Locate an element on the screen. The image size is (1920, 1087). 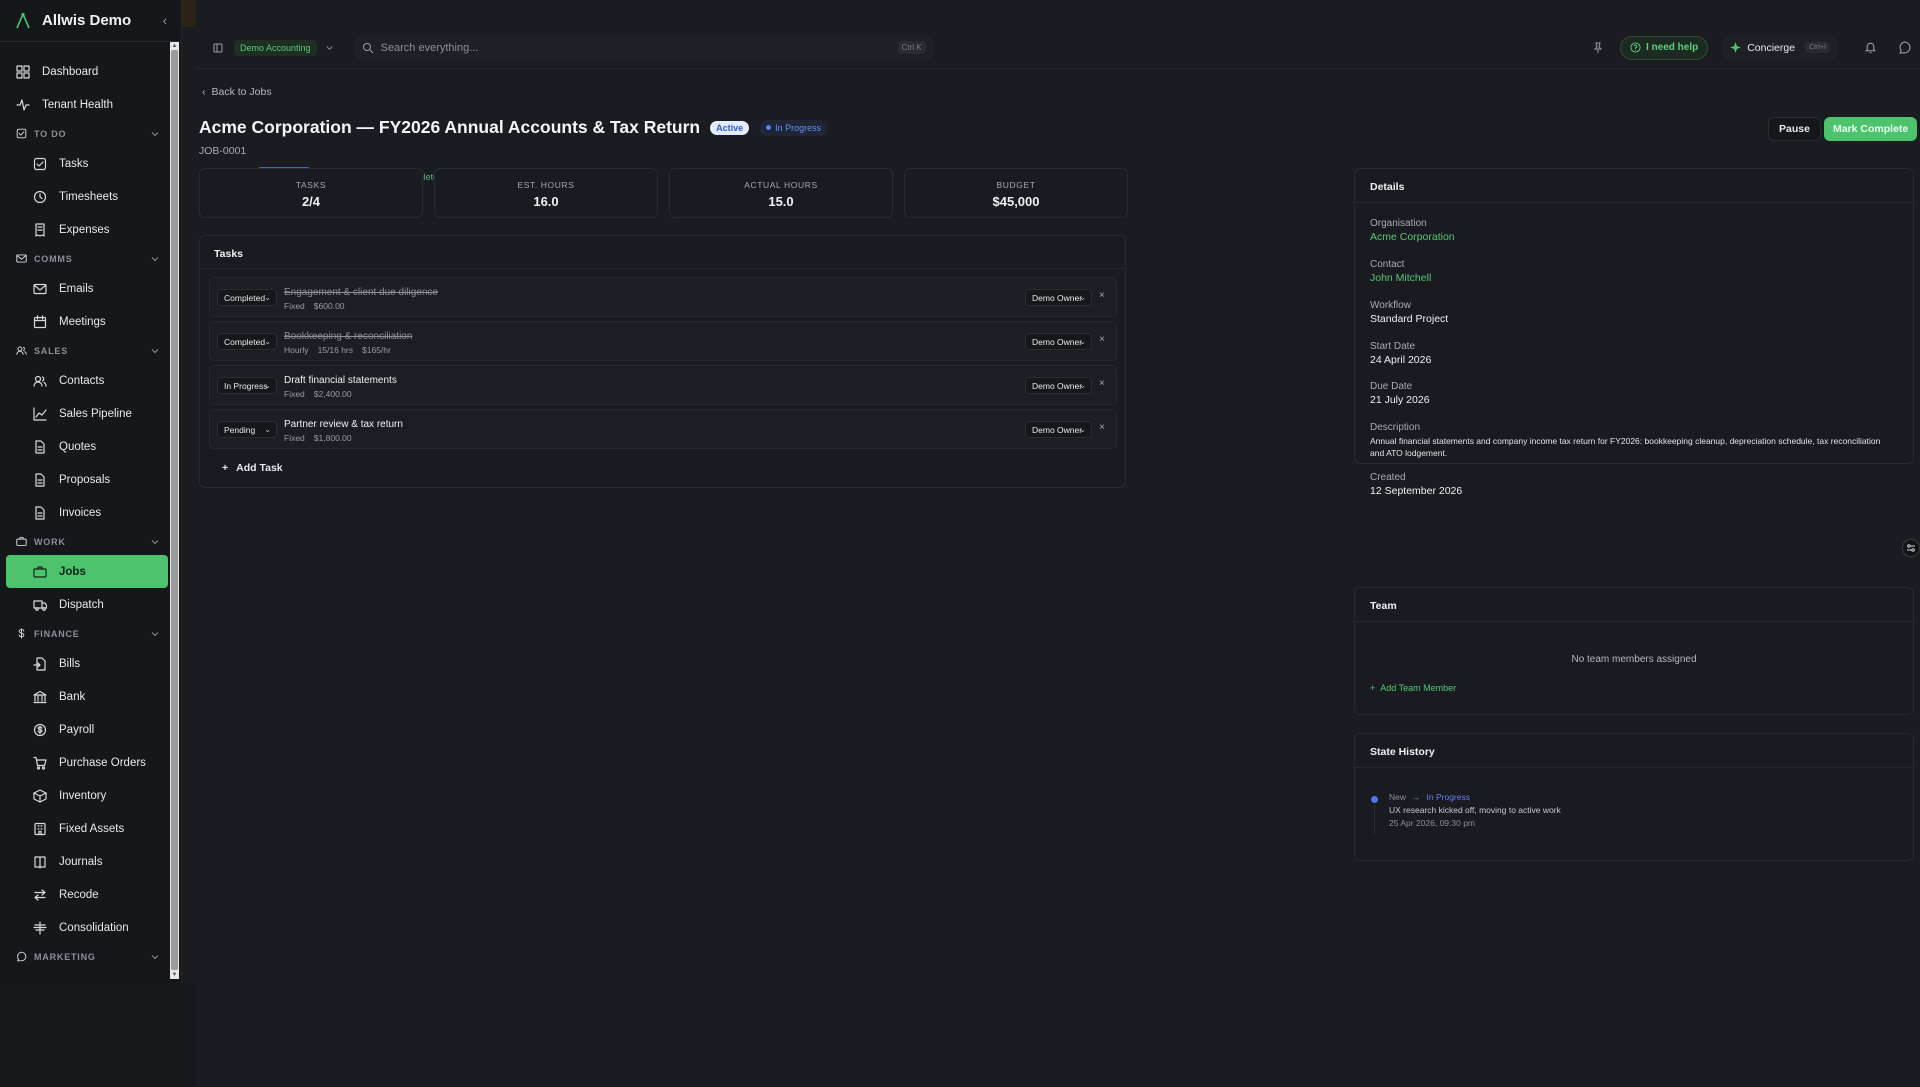
sidebar-item-contacts: Contacts is located at coordinates (87, 380).